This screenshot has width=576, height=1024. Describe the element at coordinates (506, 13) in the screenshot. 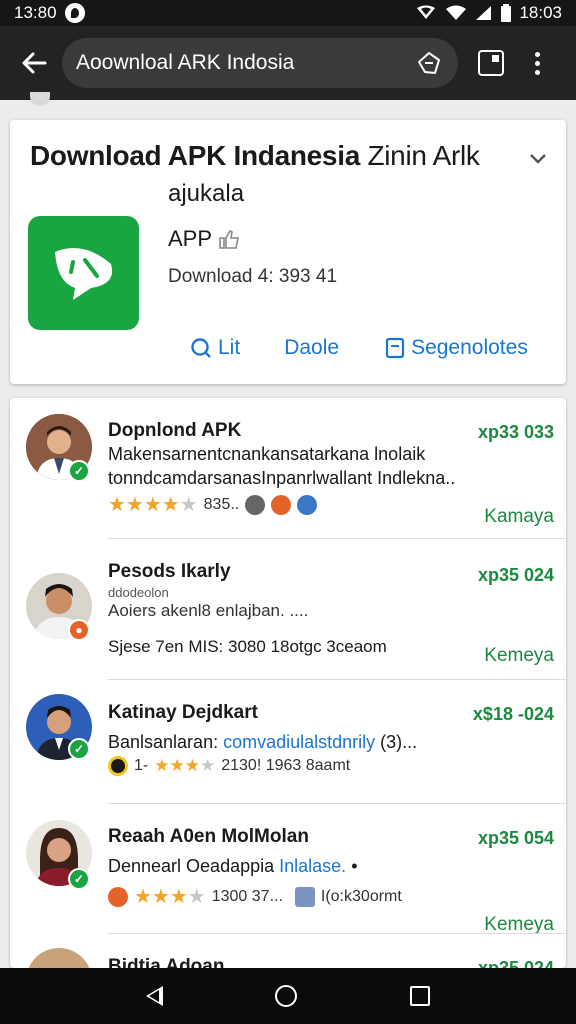

I see `battery-icon` at that location.